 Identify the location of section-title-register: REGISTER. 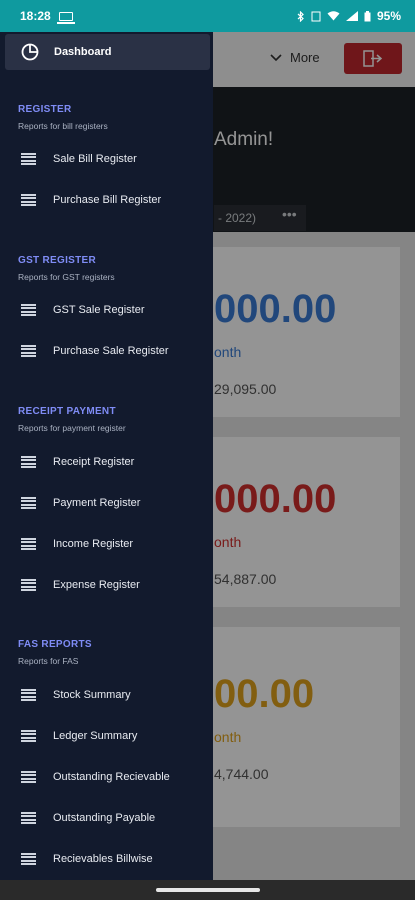
(45, 109).